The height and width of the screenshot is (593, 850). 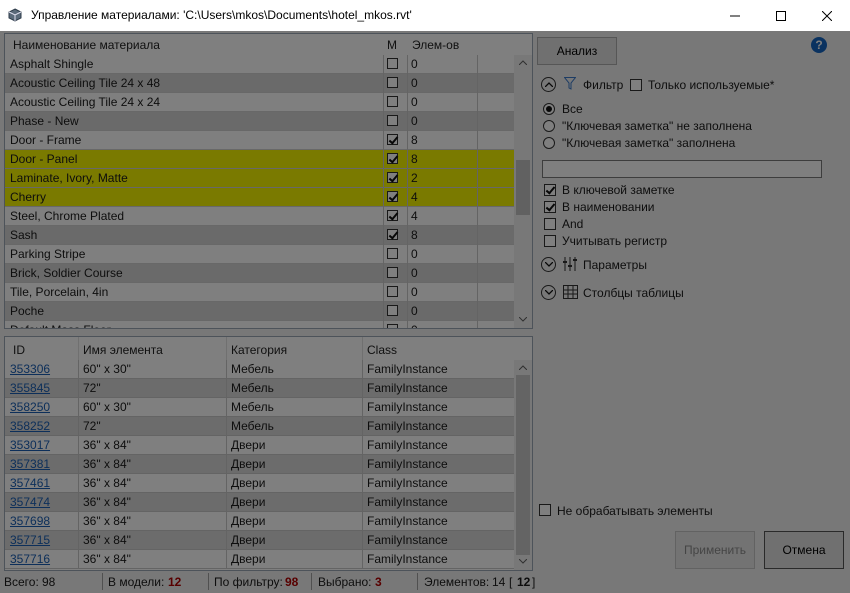 I want to click on element-row: 357381 36" x 84" Двери FamilyInstance, so click(x=259, y=464).